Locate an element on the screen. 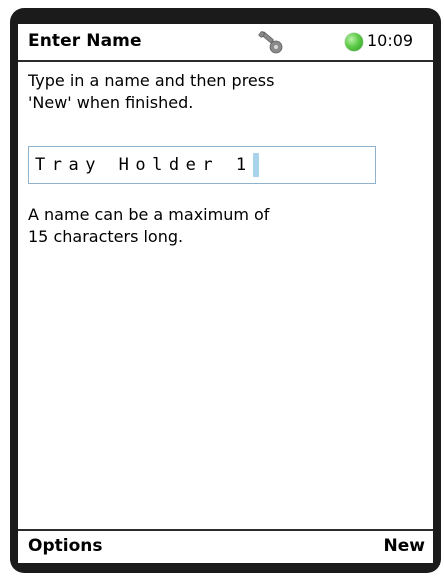 This screenshot has height=577, width=444. text-cursor is located at coordinates (255, 165).